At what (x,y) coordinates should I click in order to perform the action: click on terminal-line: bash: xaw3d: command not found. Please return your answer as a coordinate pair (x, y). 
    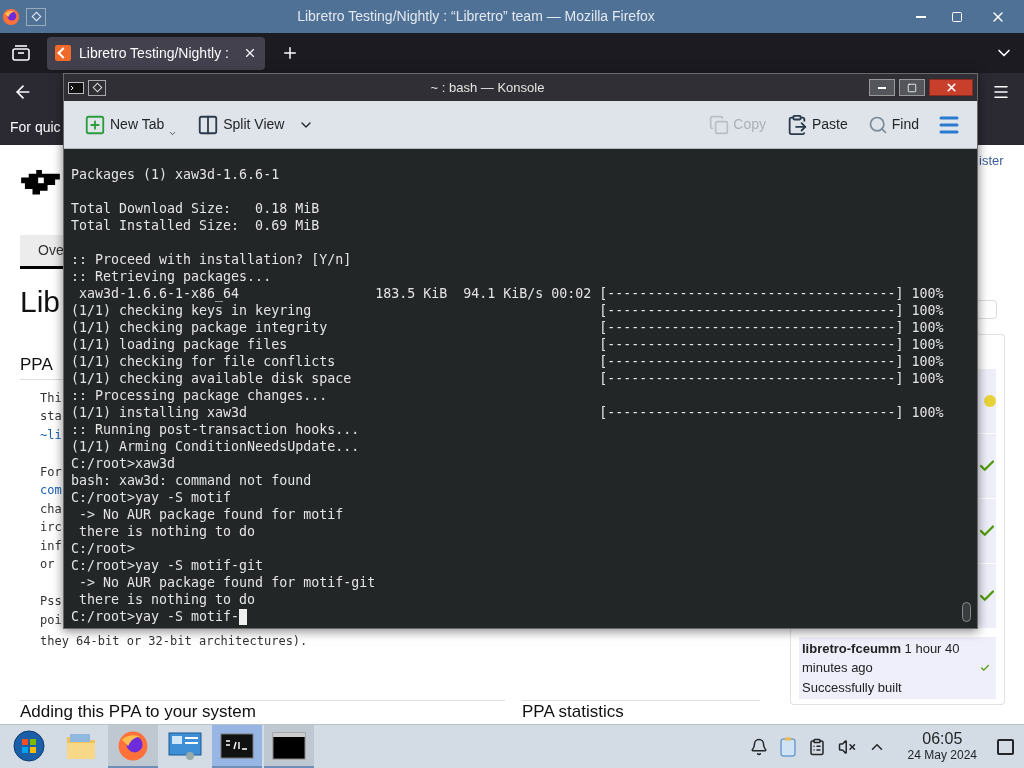
    Looking at the image, I should click on (191, 480).